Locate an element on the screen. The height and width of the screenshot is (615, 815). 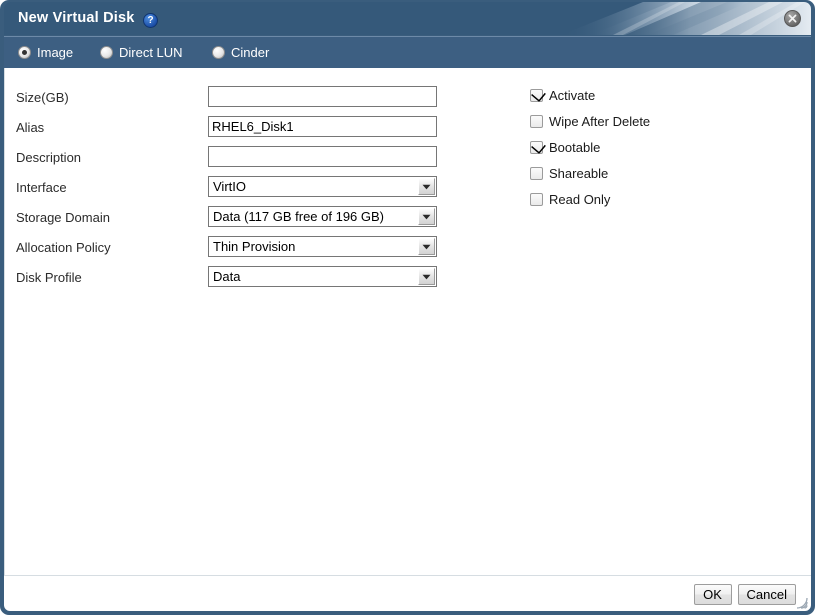
checkbox-wipe-after-delete: Wipe After Delete is located at coordinates (655, 121).